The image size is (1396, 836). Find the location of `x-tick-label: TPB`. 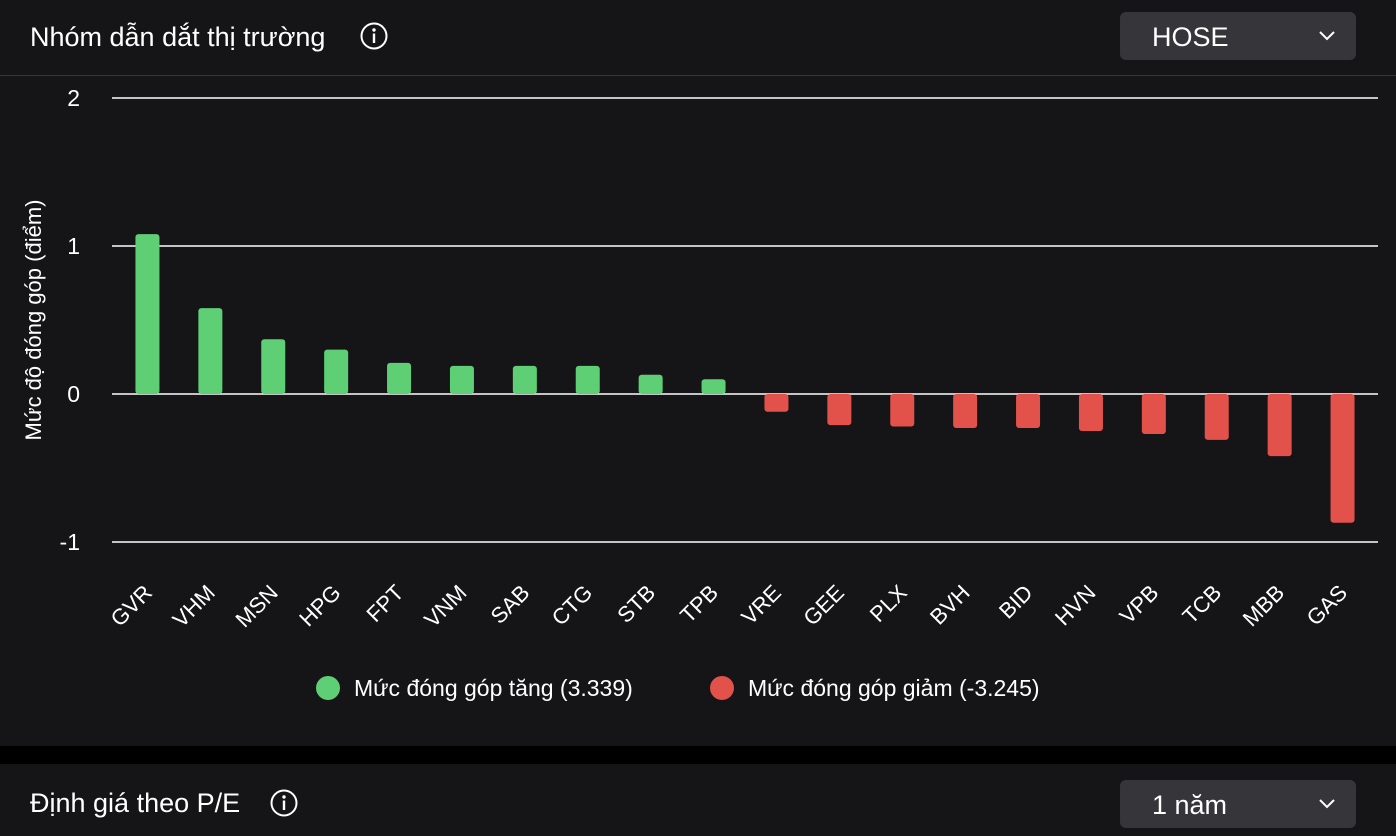

x-tick-label: TPB is located at coordinates (699, 604).